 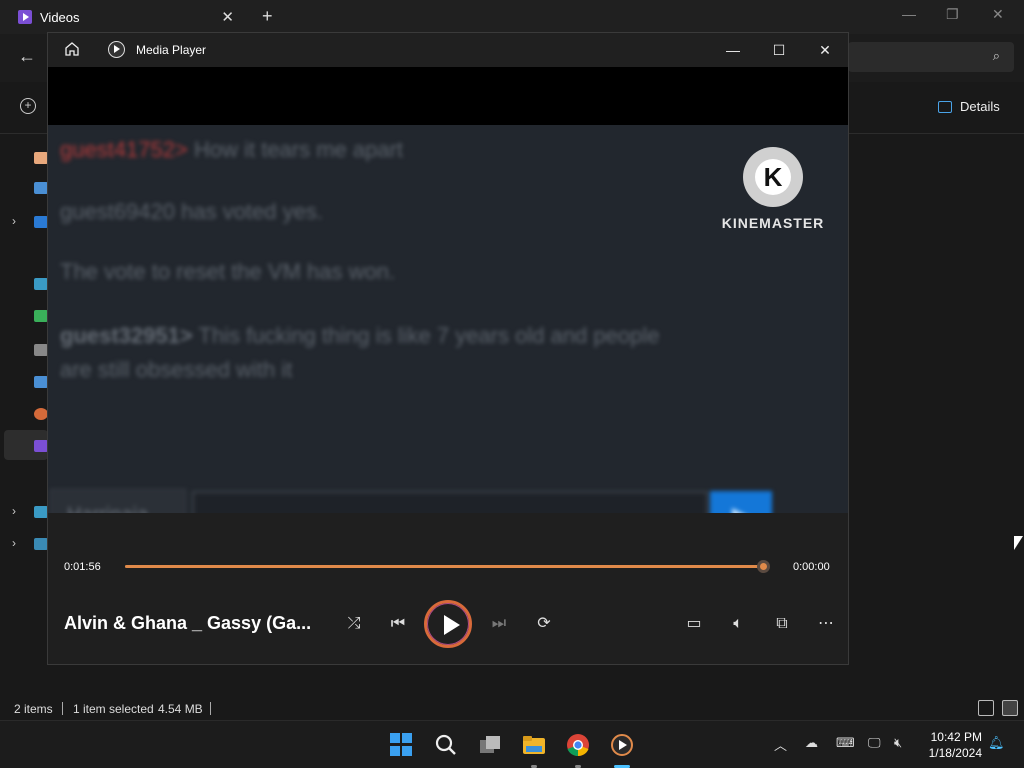 I want to click on close-tab-icon: ✕, so click(x=227, y=17).